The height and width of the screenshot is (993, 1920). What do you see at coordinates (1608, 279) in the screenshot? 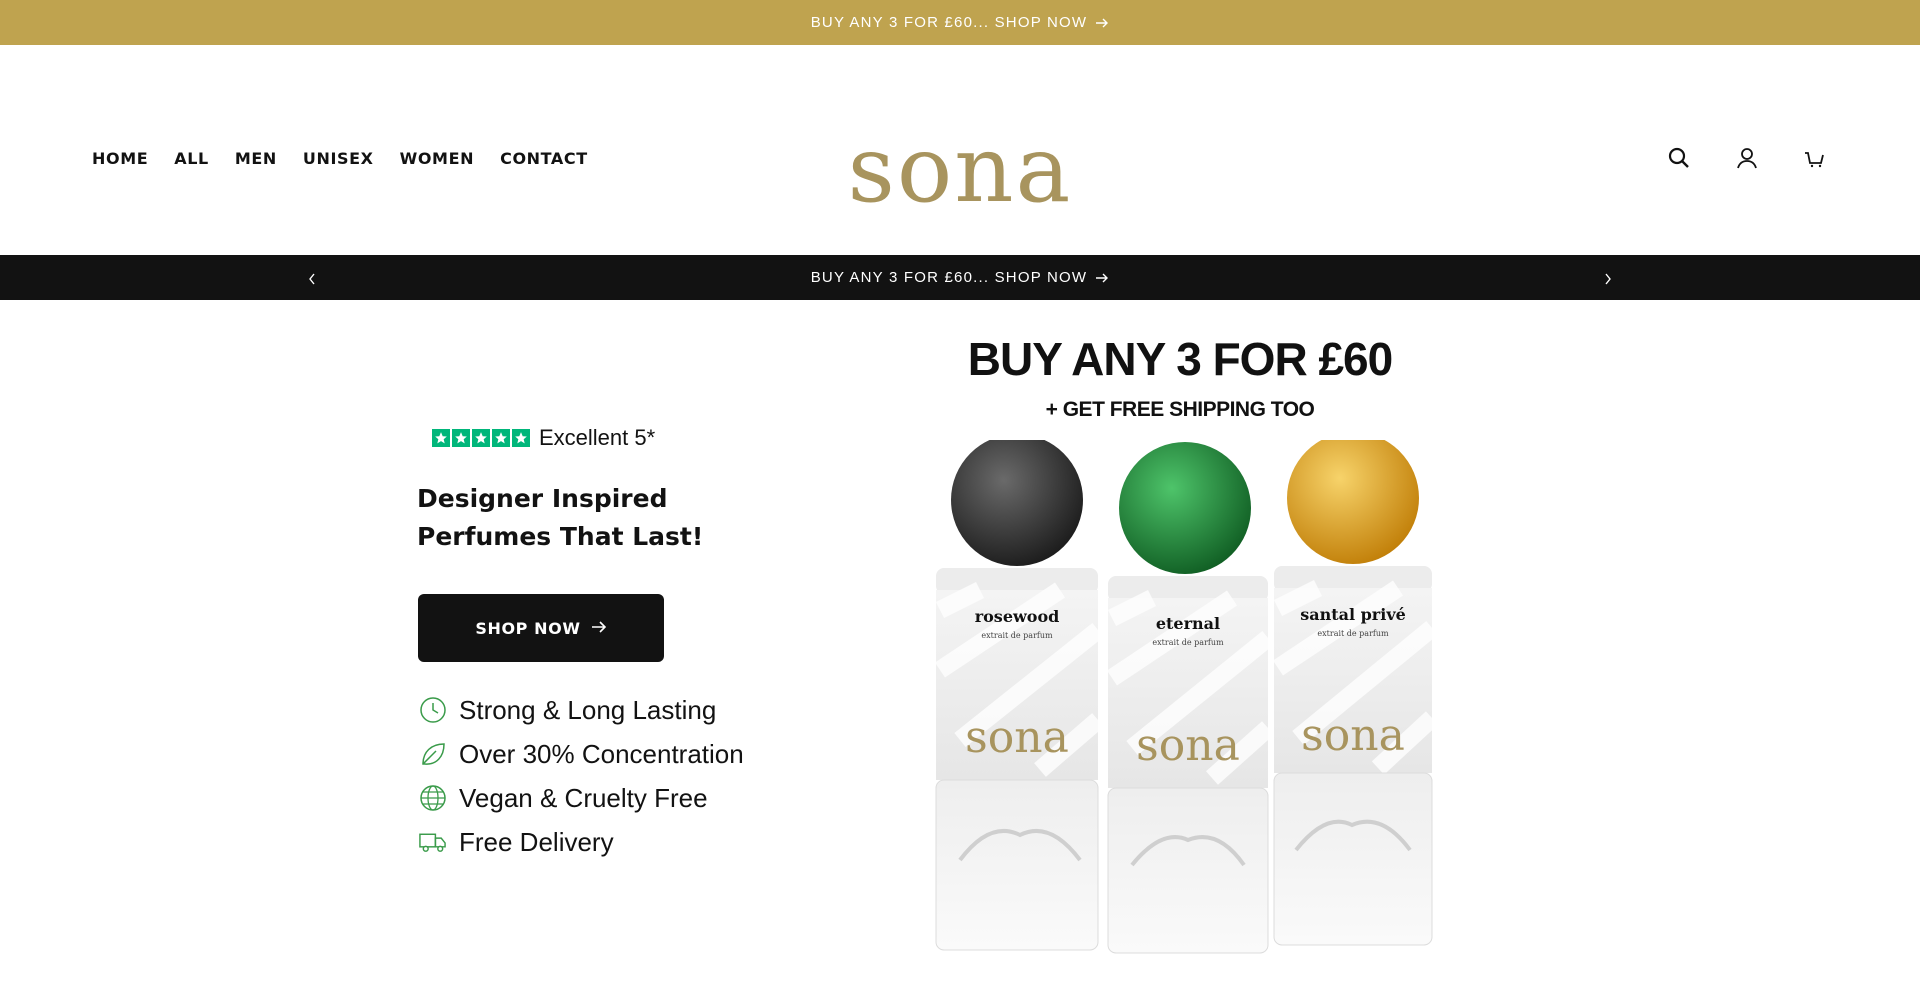
I see `chevron-right-icon` at bounding box center [1608, 279].